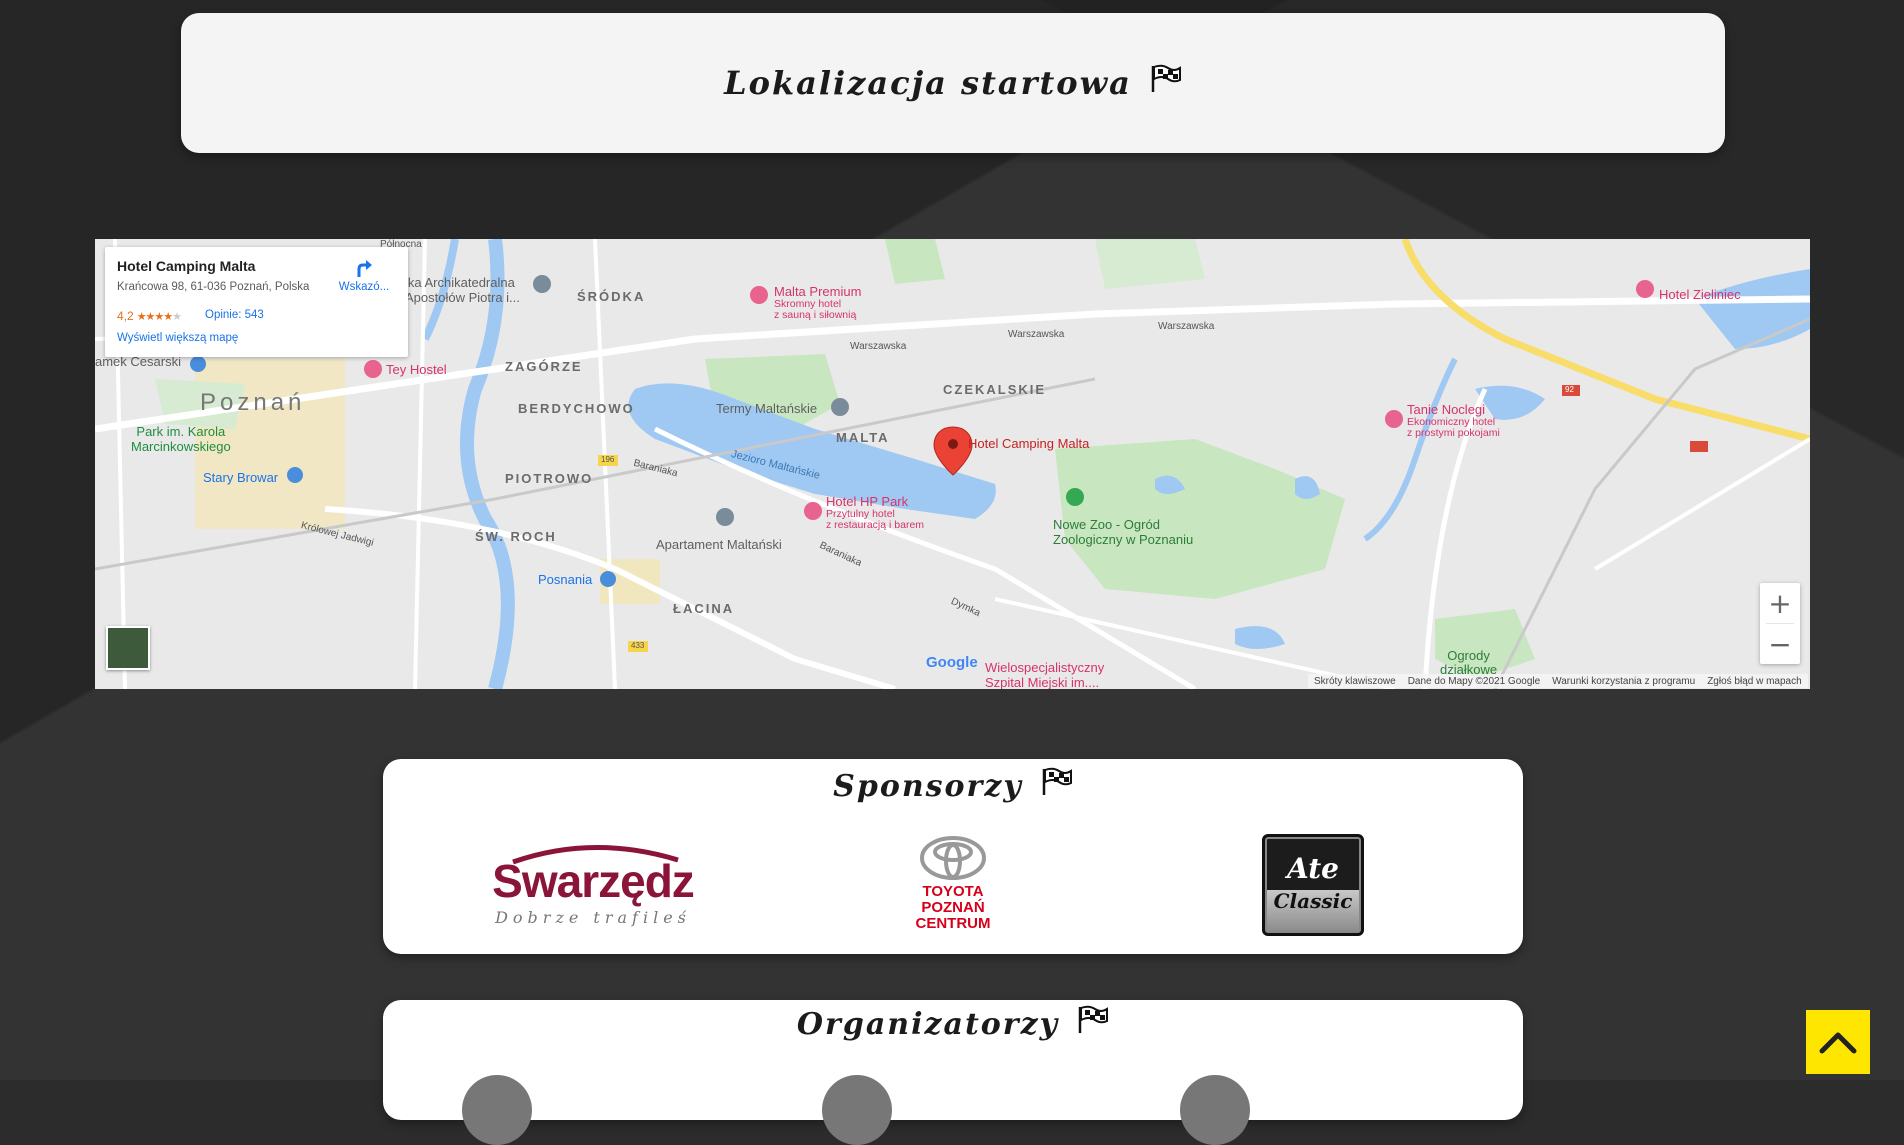  What do you see at coordinates (928, 83) in the screenshot?
I see `location-title: Lokalizacja startowa` at bounding box center [928, 83].